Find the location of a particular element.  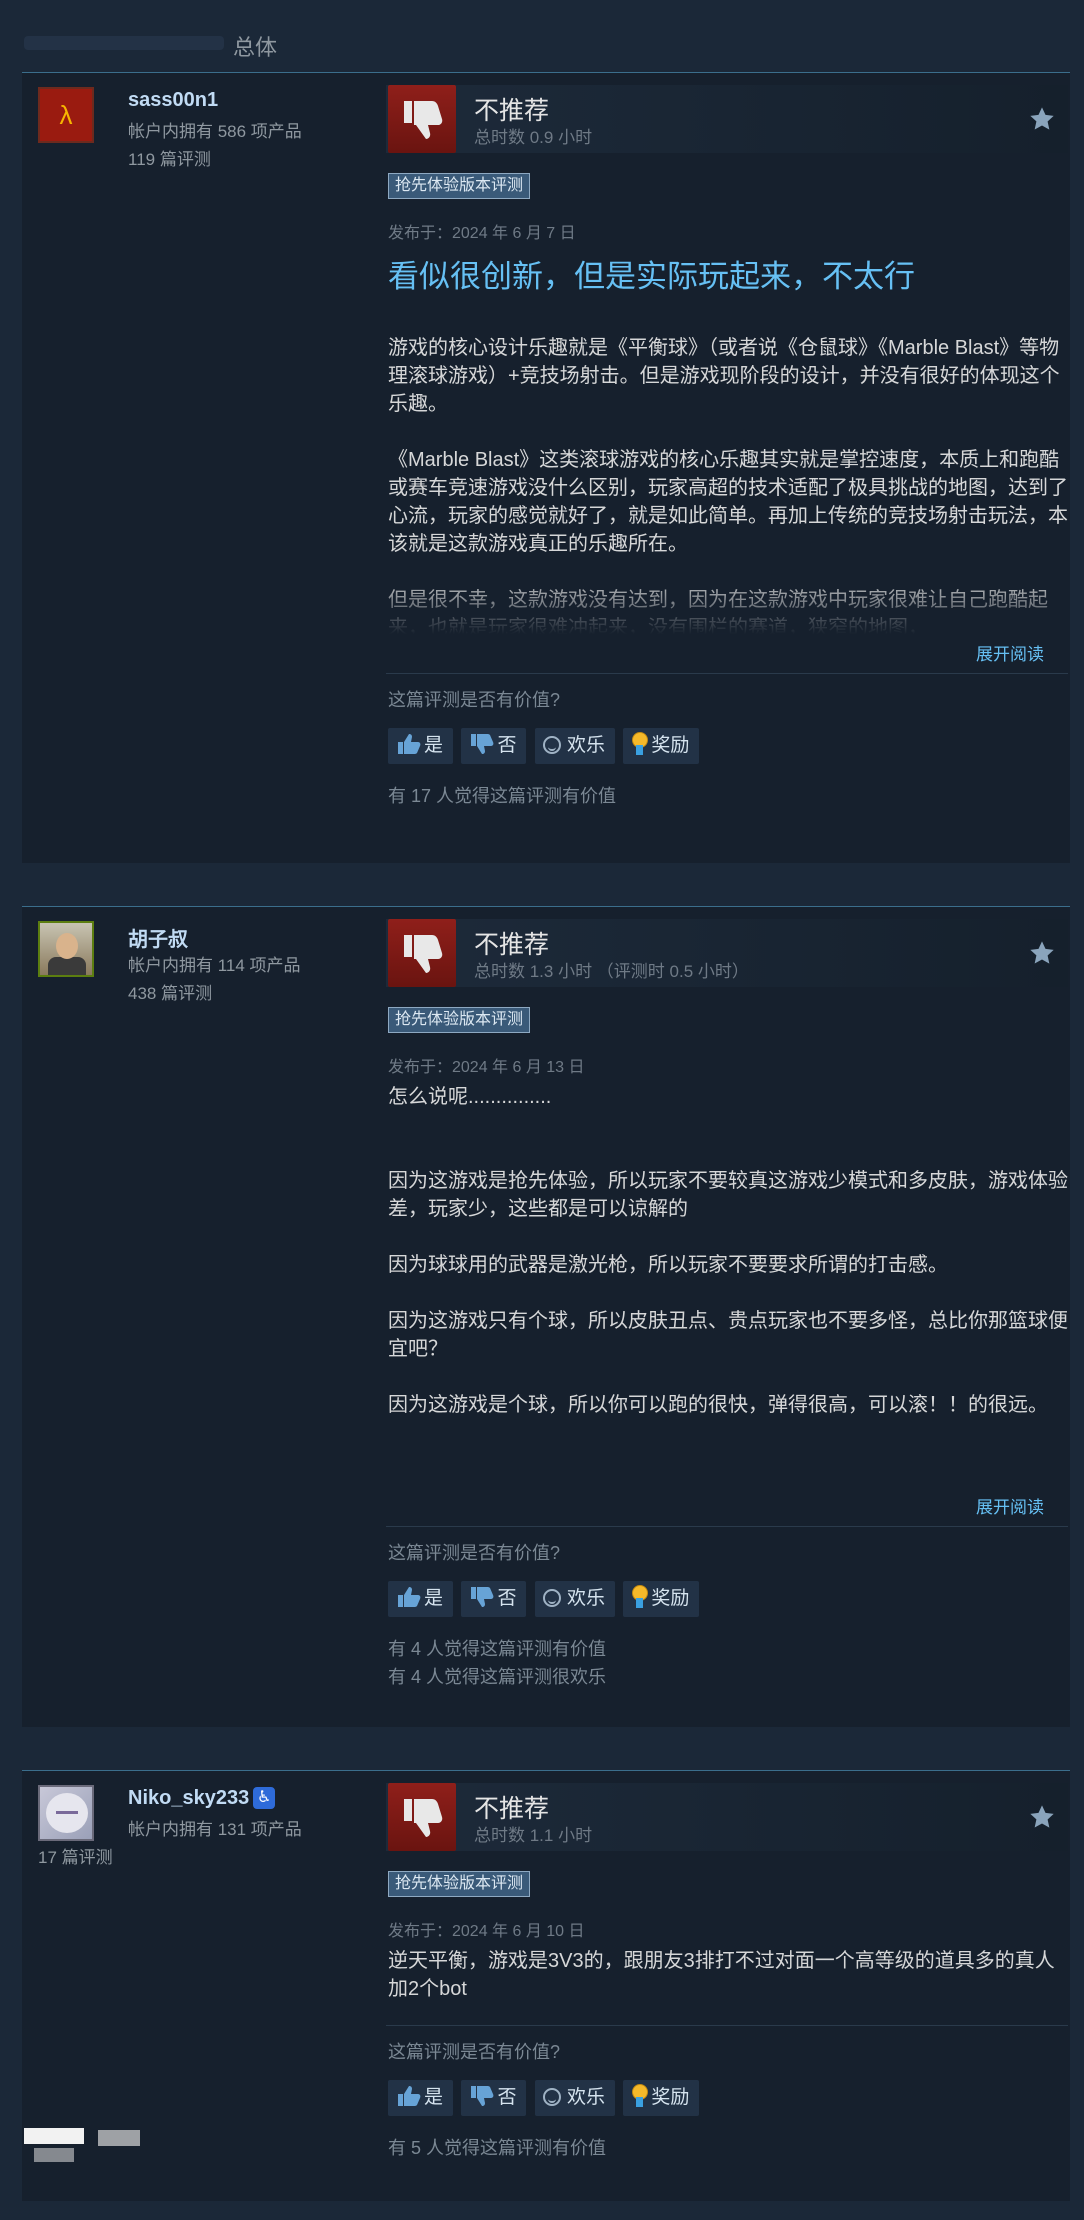

posted-date: 发布于：2024 年 6 月 7 日 is located at coordinates (482, 233).